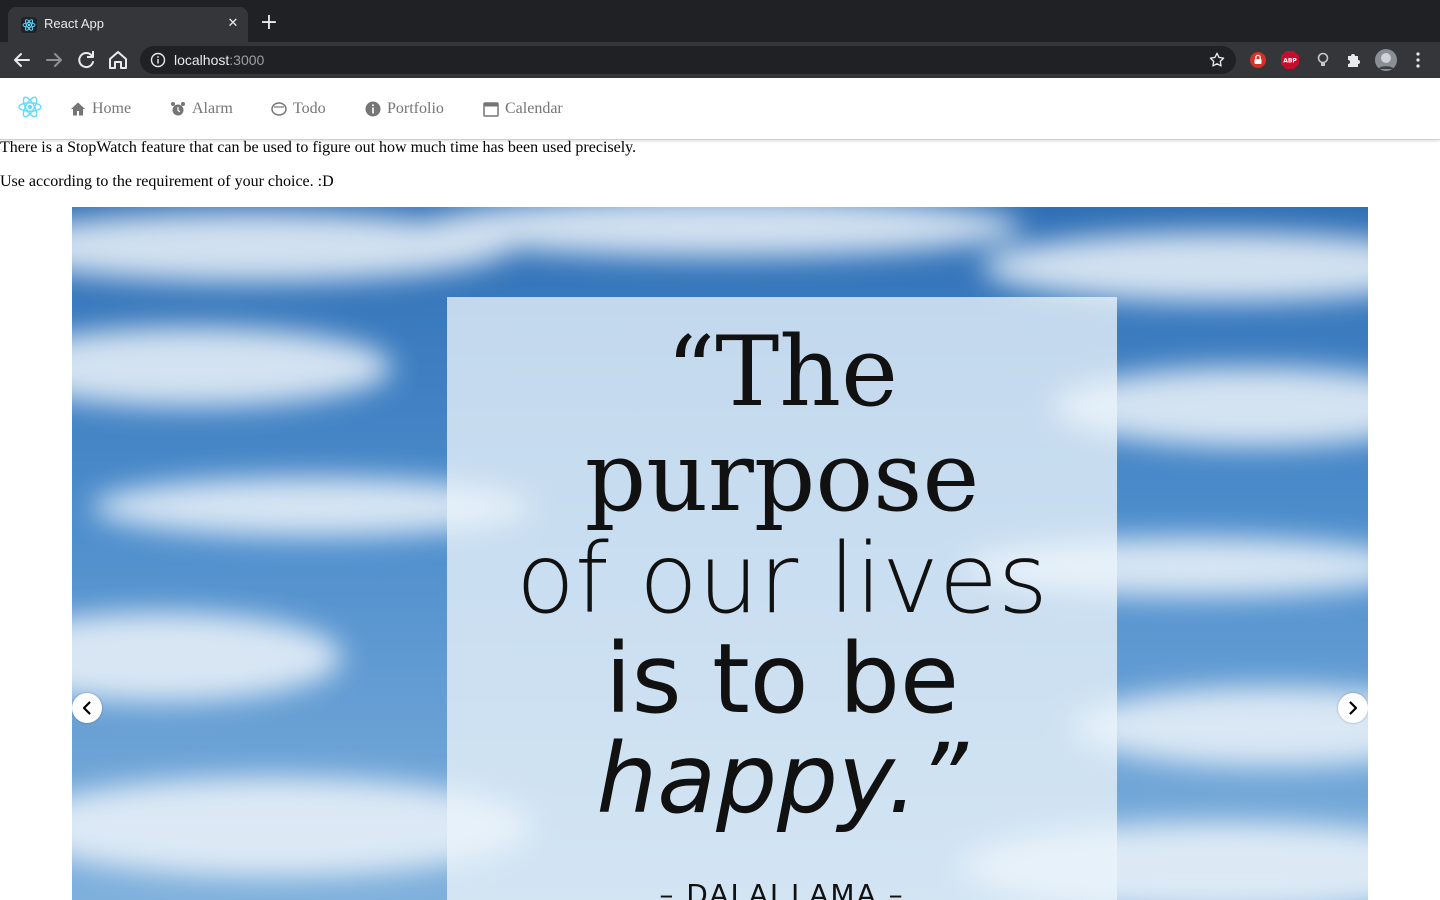  I want to click on abp-label: ABP, so click(1290, 61).